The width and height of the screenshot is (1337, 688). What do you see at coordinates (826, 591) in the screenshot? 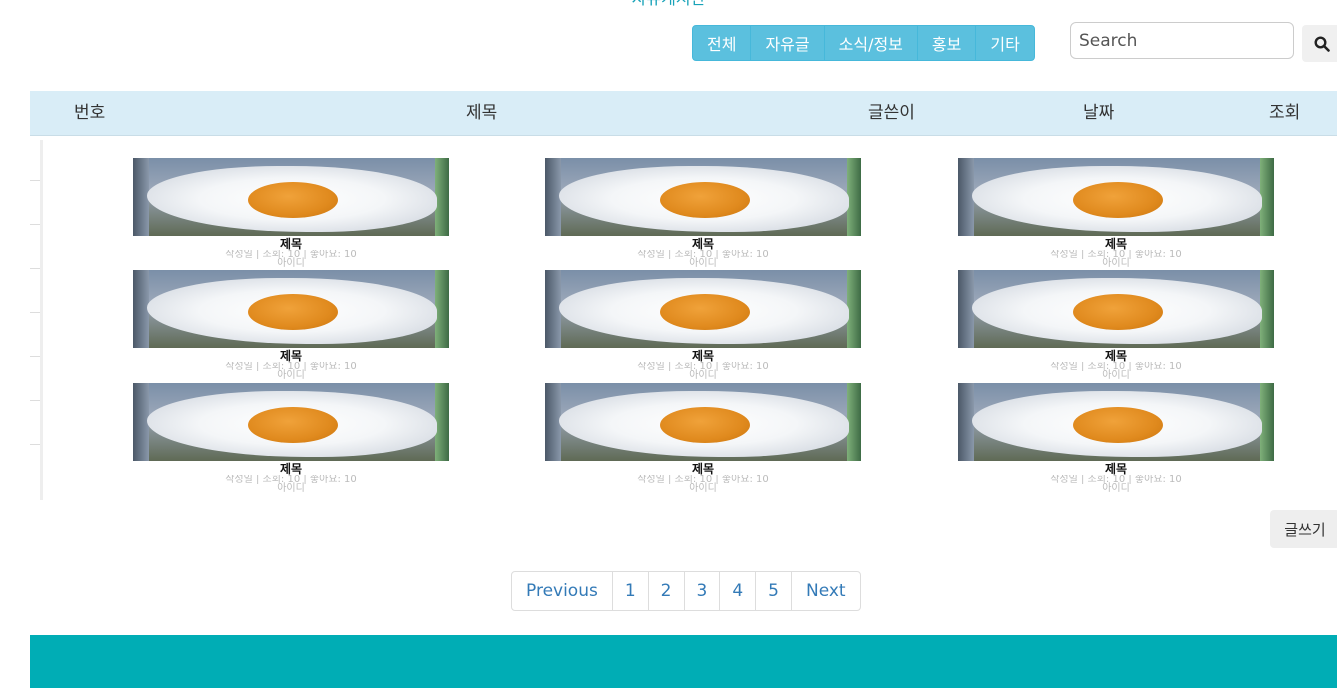
I see `pagination-next: Next` at bounding box center [826, 591].